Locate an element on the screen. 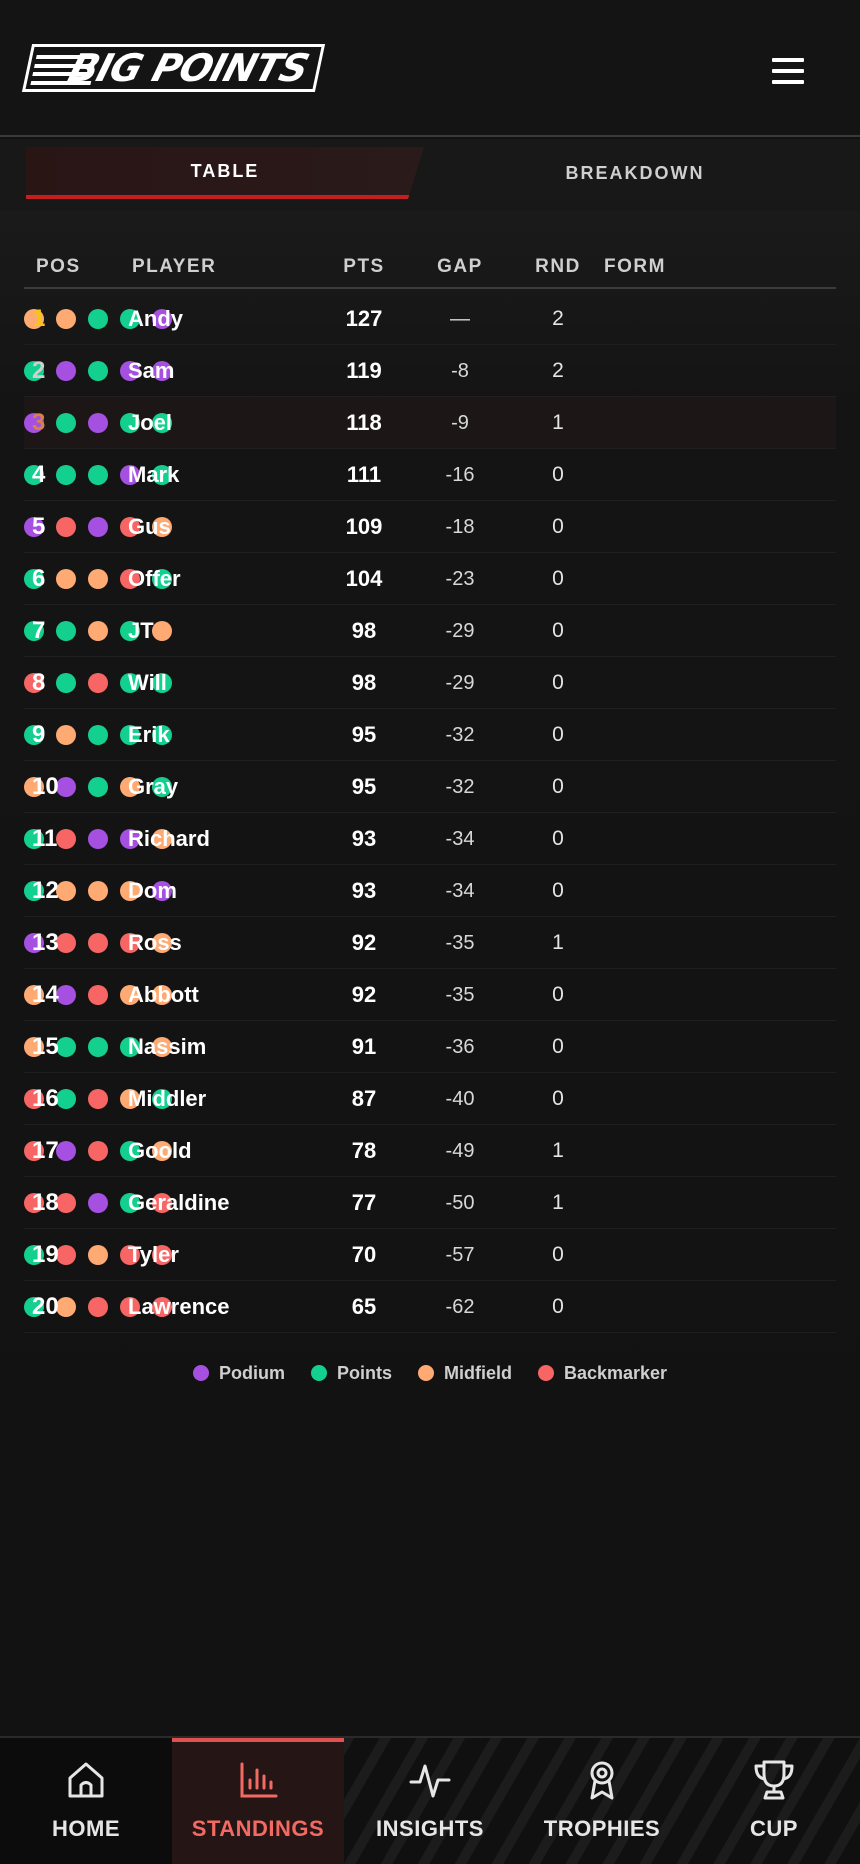 The height and width of the screenshot is (1864, 860). table-row: 4 Mark 111 -16 0 is located at coordinates (430, 475).